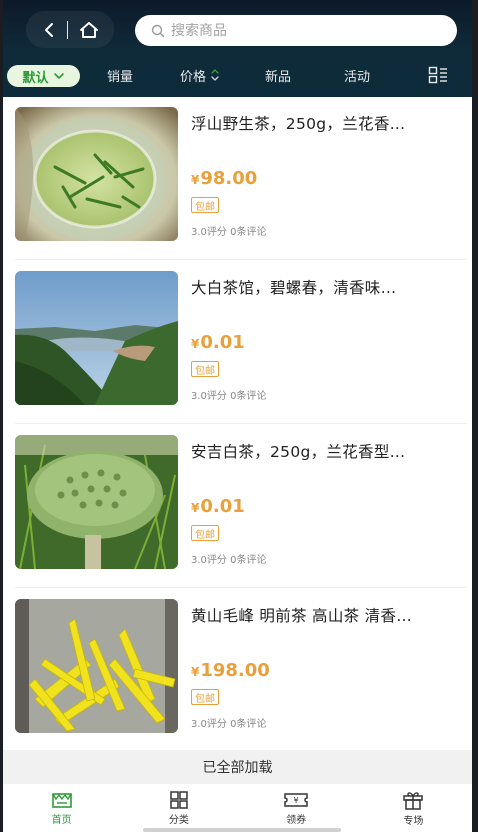 The width and height of the screenshot is (478, 832). What do you see at coordinates (35, 78) in the screenshot?
I see `filter-default-label: 默认` at bounding box center [35, 78].